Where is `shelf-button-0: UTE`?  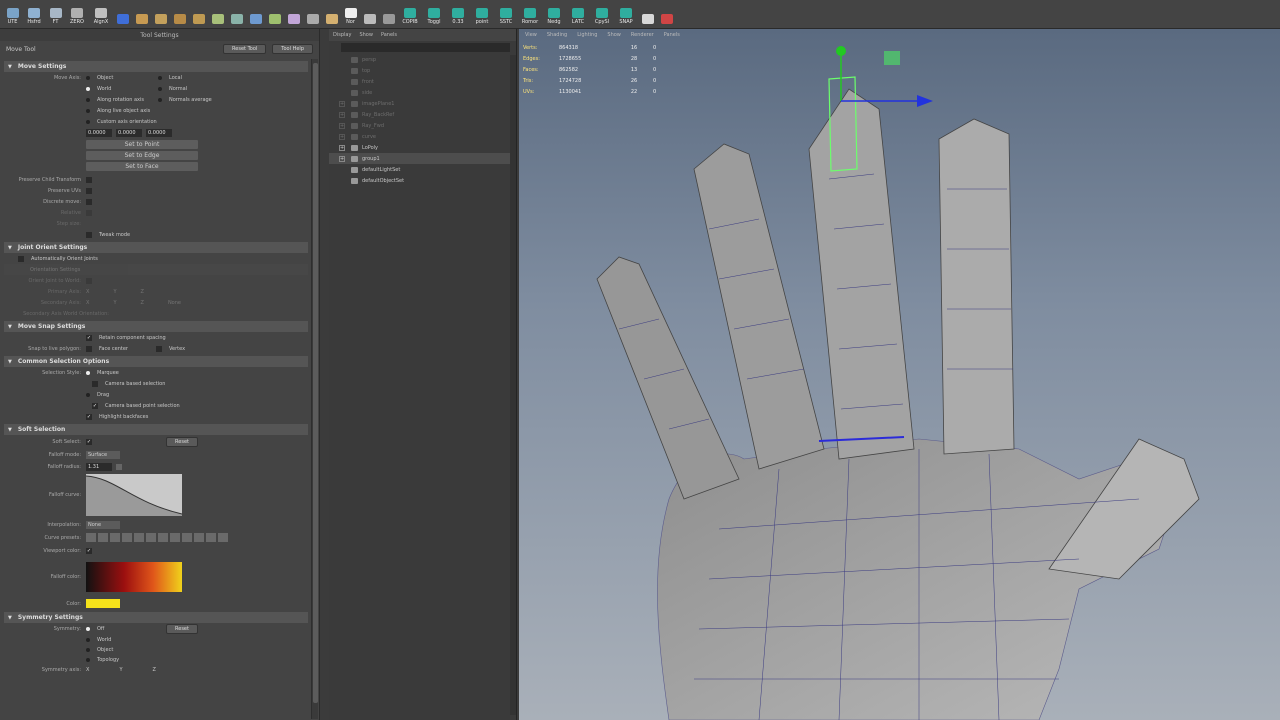
shelf-button-0: UTE is located at coordinates (12, 14).